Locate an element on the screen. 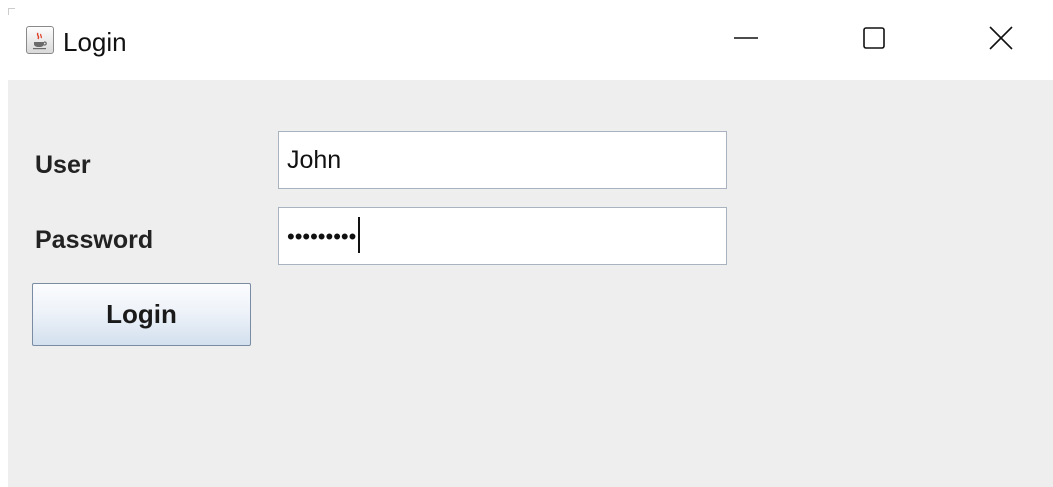 The height and width of the screenshot is (487, 1053). user-input-value: John is located at coordinates (314, 160).